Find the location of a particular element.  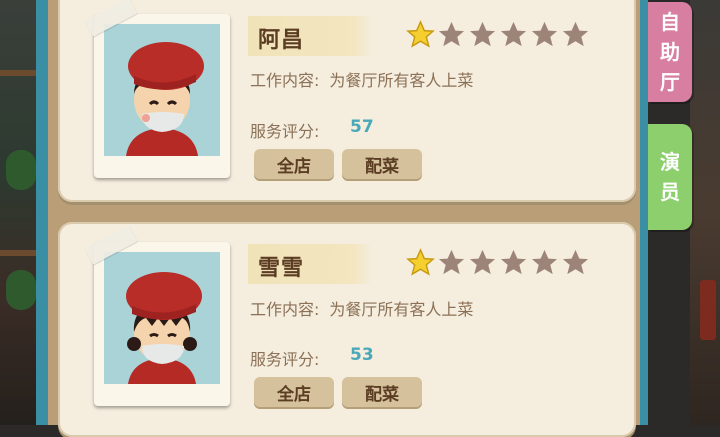

tab-buffet-hall: 自 助 厅 is located at coordinates (670, 52).